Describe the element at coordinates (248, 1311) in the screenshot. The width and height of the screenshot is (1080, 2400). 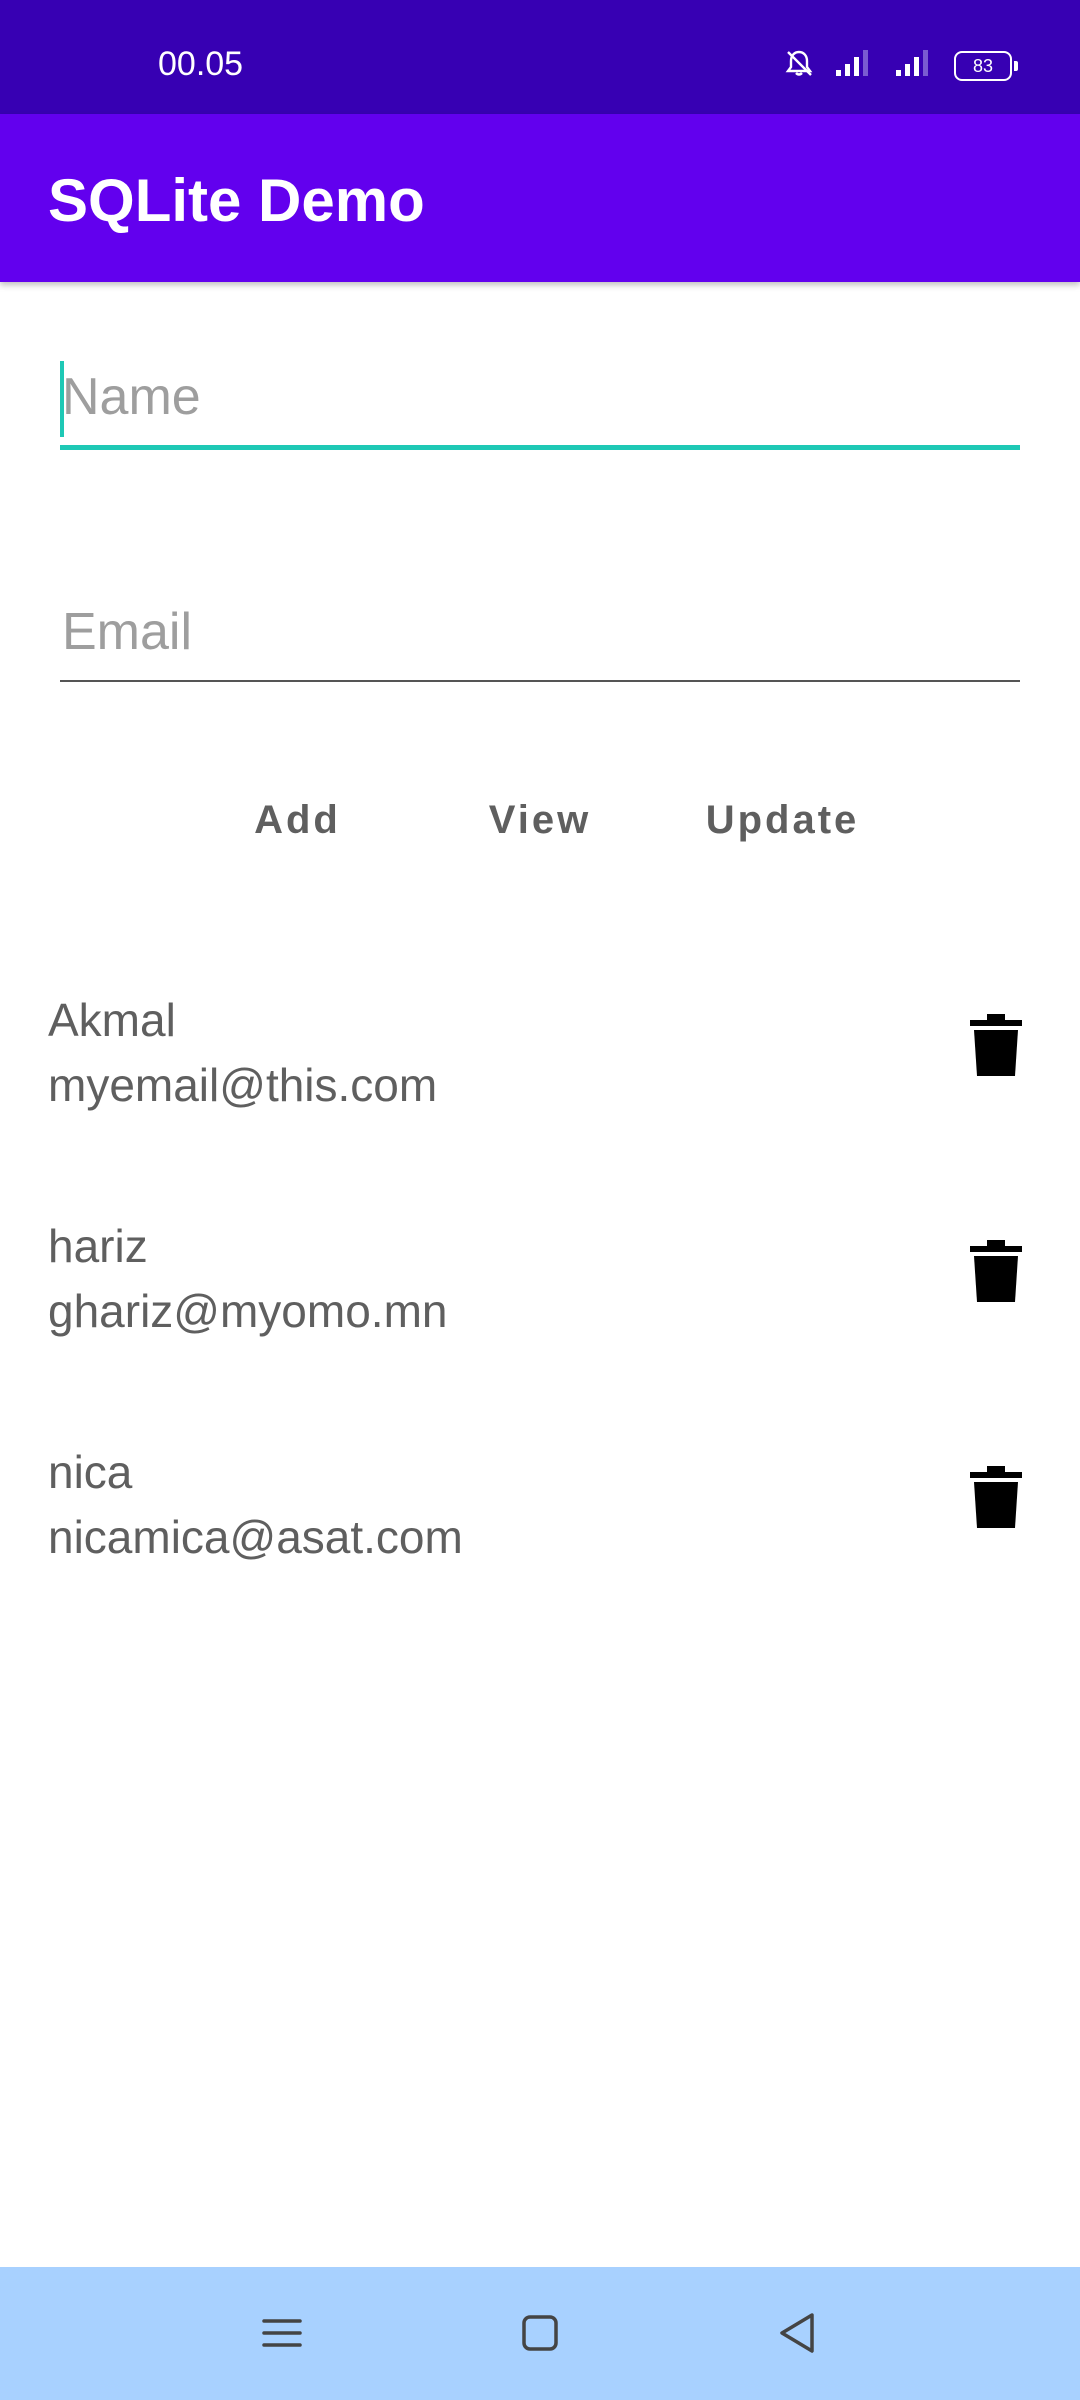
I see `record-email: ghariz@myomo.mn` at that location.